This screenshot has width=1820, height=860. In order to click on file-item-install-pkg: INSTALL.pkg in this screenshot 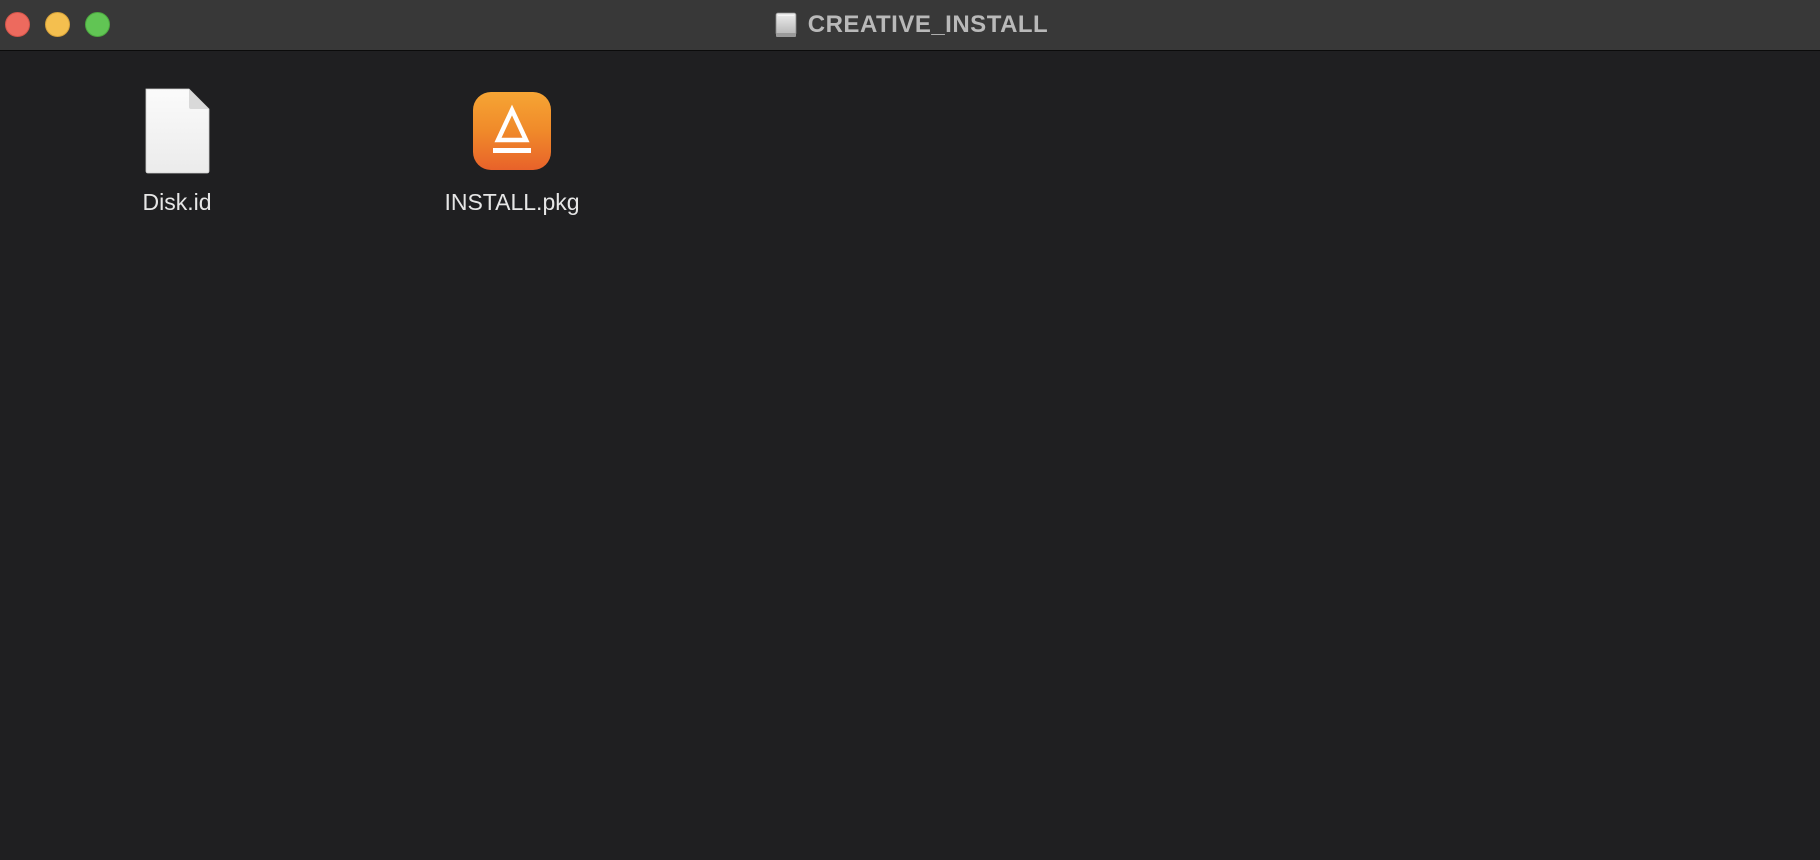, I will do `click(512, 156)`.